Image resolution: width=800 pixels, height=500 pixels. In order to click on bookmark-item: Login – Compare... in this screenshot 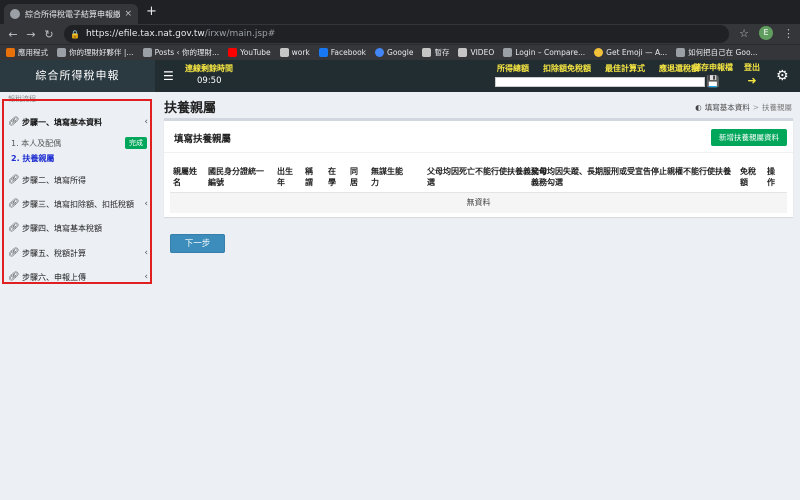, I will do `click(544, 52)`.